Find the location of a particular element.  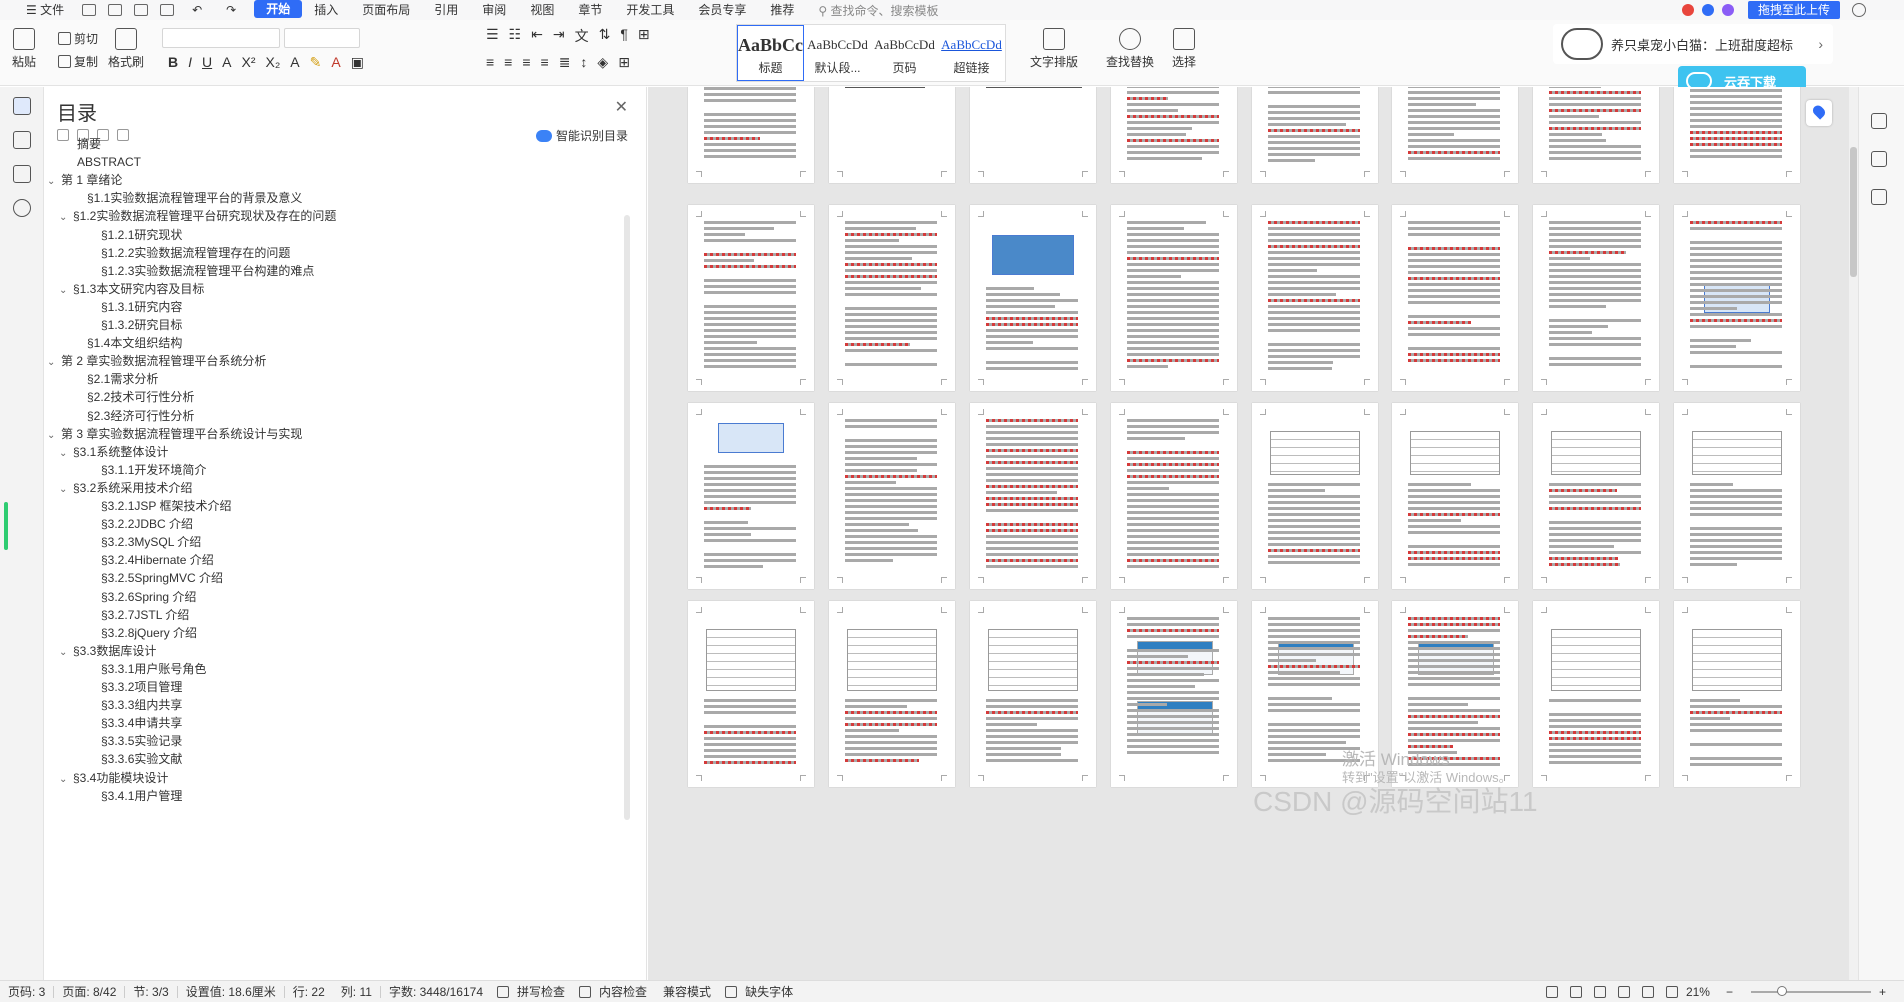

chapter-nav-icon is located at coordinates (22, 140).